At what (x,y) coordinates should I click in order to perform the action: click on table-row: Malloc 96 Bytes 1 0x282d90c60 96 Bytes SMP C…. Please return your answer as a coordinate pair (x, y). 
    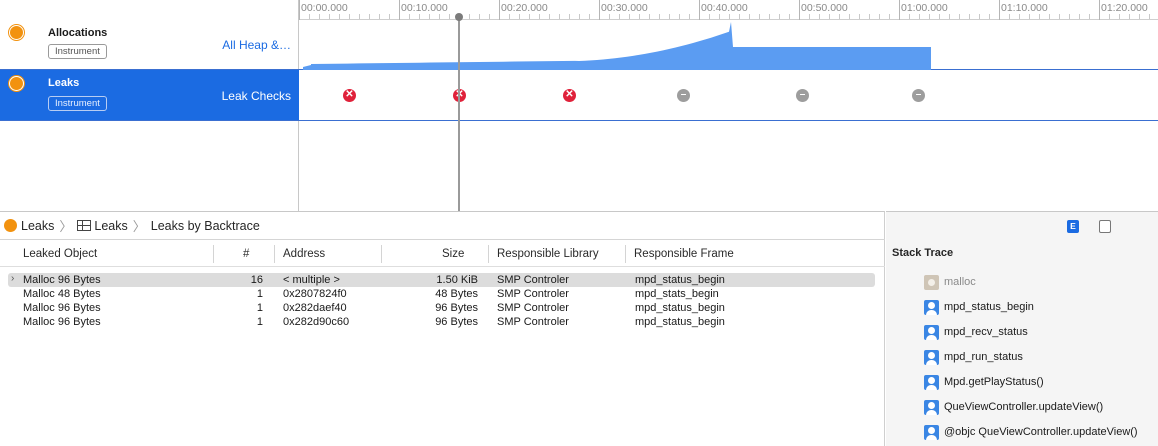
    Looking at the image, I should click on (441, 322).